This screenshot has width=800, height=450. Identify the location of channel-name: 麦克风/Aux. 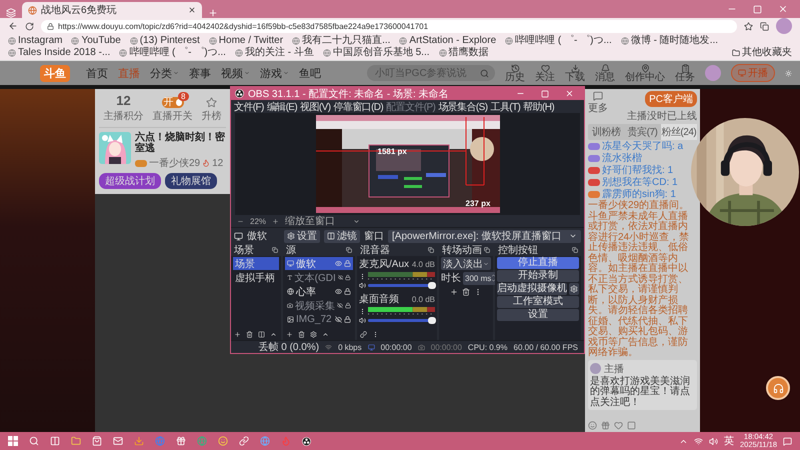
(384, 264).